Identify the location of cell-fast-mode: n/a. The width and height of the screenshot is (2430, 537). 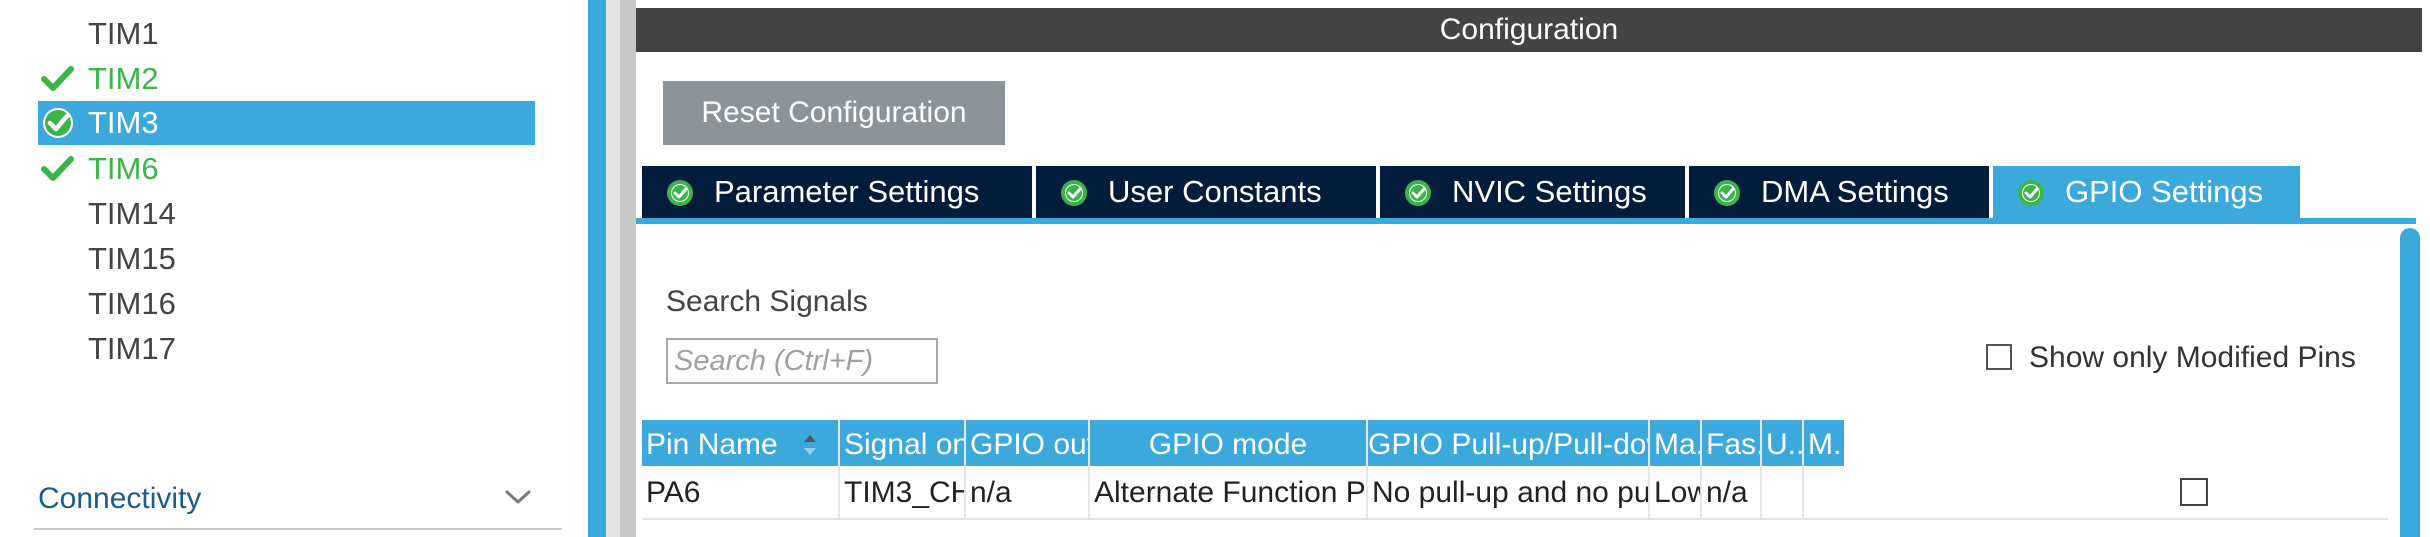
(1731, 493).